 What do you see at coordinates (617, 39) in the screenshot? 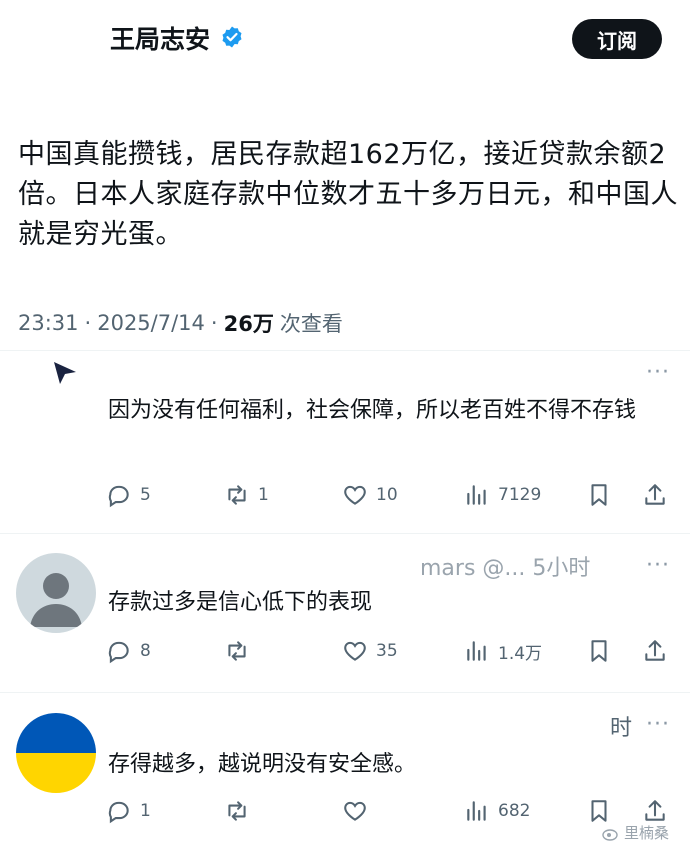
I see `subscribe-button: 订阅` at bounding box center [617, 39].